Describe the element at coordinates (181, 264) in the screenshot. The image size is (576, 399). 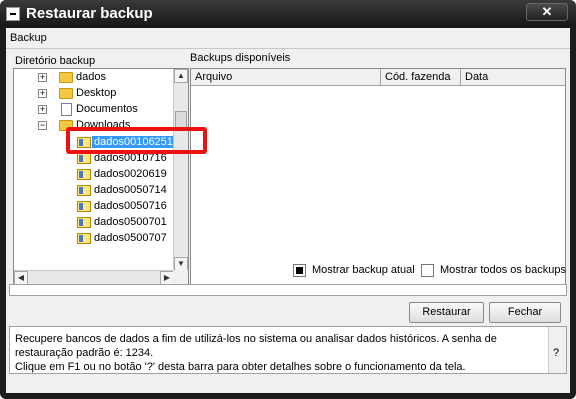
I see `scroll-down-icon: ▼` at that location.